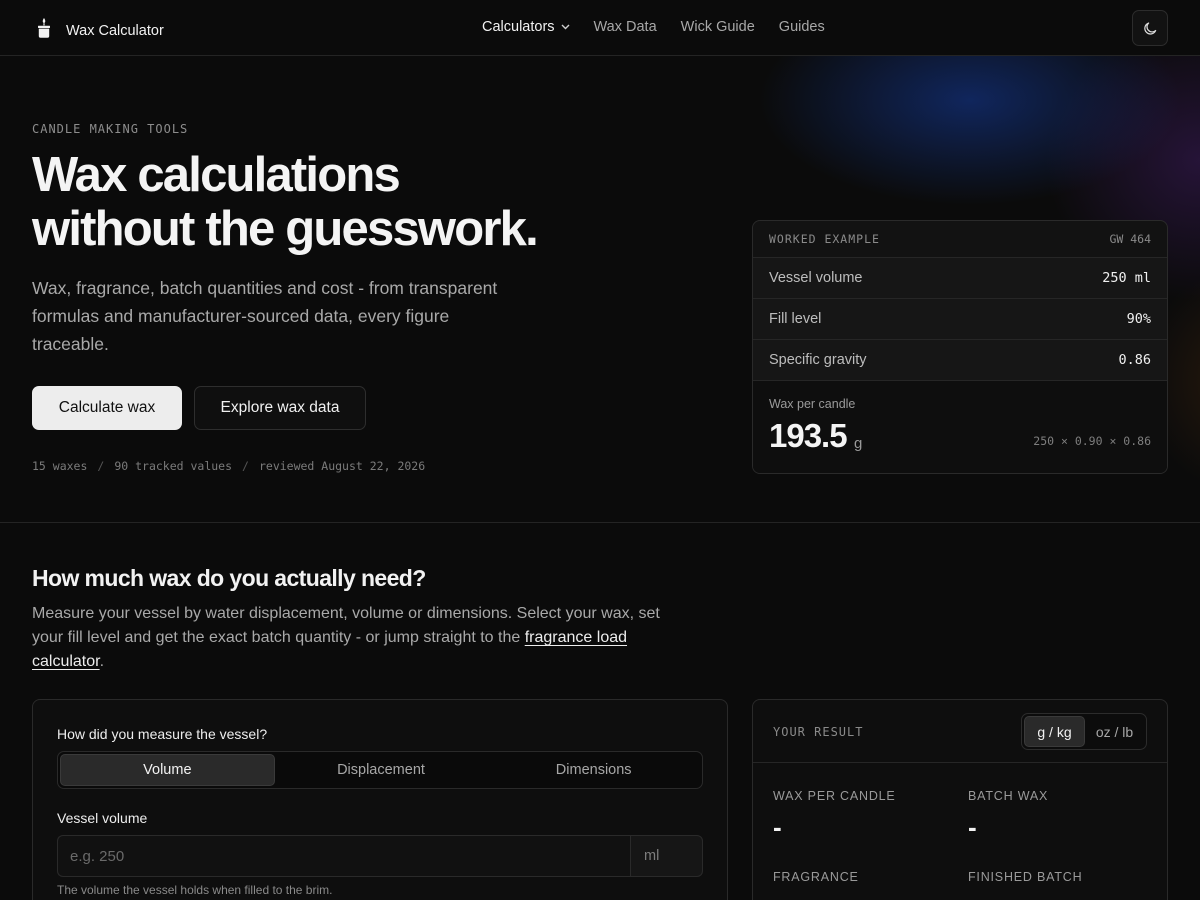 The image size is (1200, 900). Describe the element at coordinates (1114, 731) in the screenshot. I see `unit-imperial-button: oz / lb` at that location.